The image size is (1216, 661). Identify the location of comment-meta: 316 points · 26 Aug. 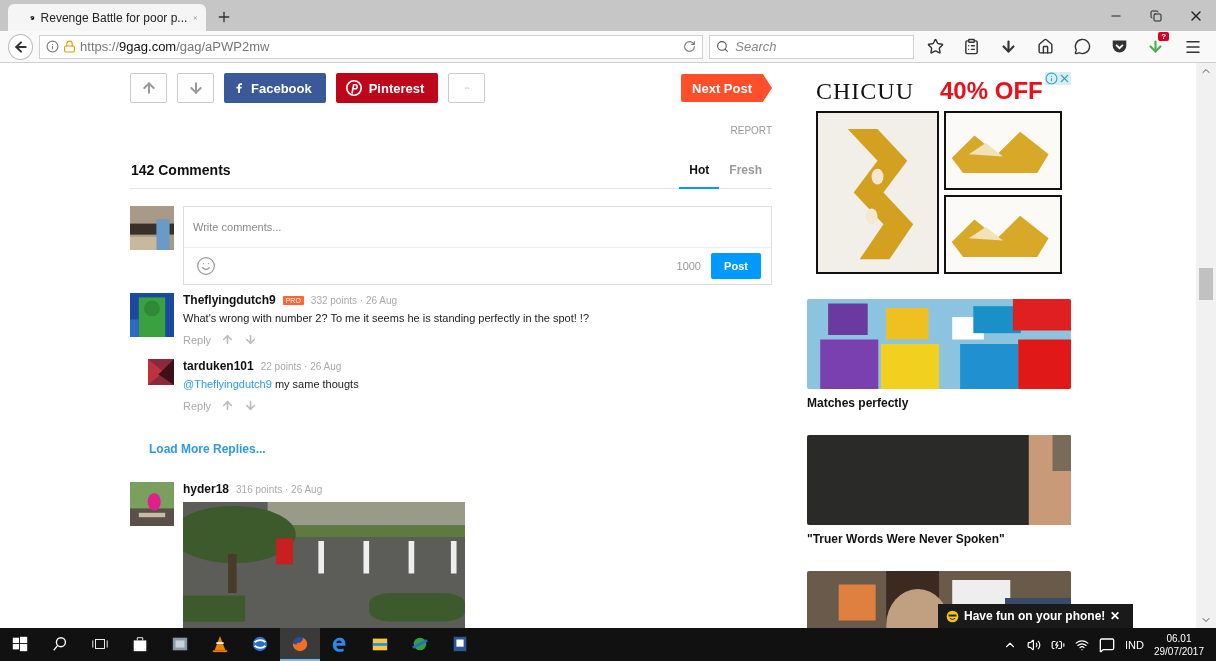
(279, 489).